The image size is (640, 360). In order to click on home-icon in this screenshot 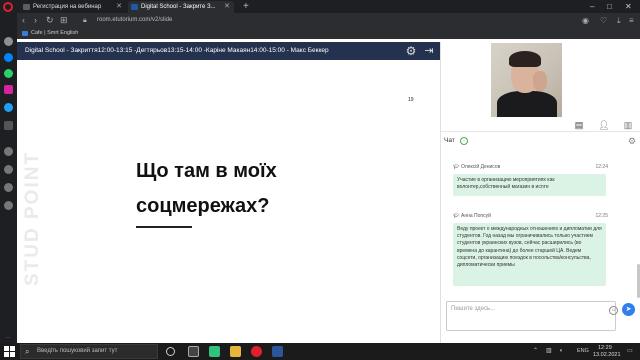, I will do `click(8, 41)`.